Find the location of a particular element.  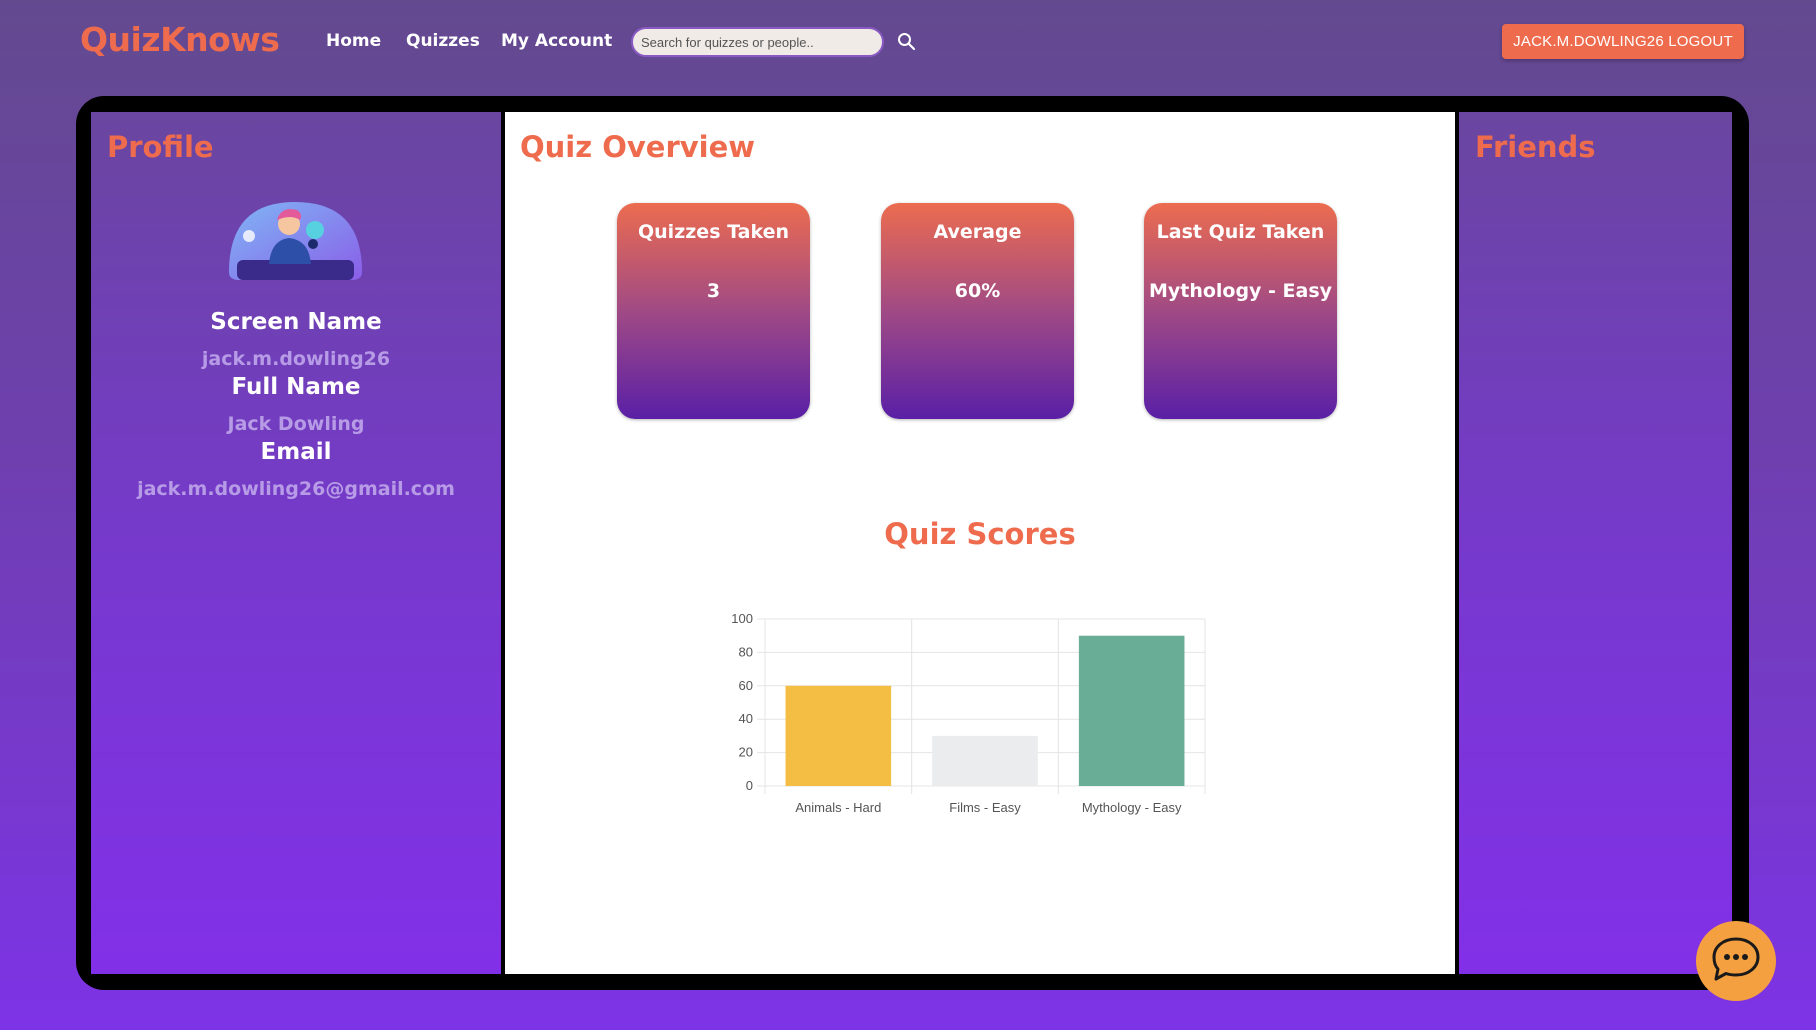

search-input is located at coordinates (757, 42).